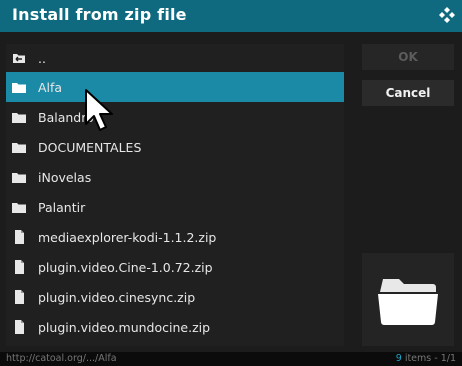 Image resolution: width=462 pixels, height=366 pixels. I want to click on list-item-plugin-mundocine-zip: plugin.video.mundocine.zip, so click(175, 327).